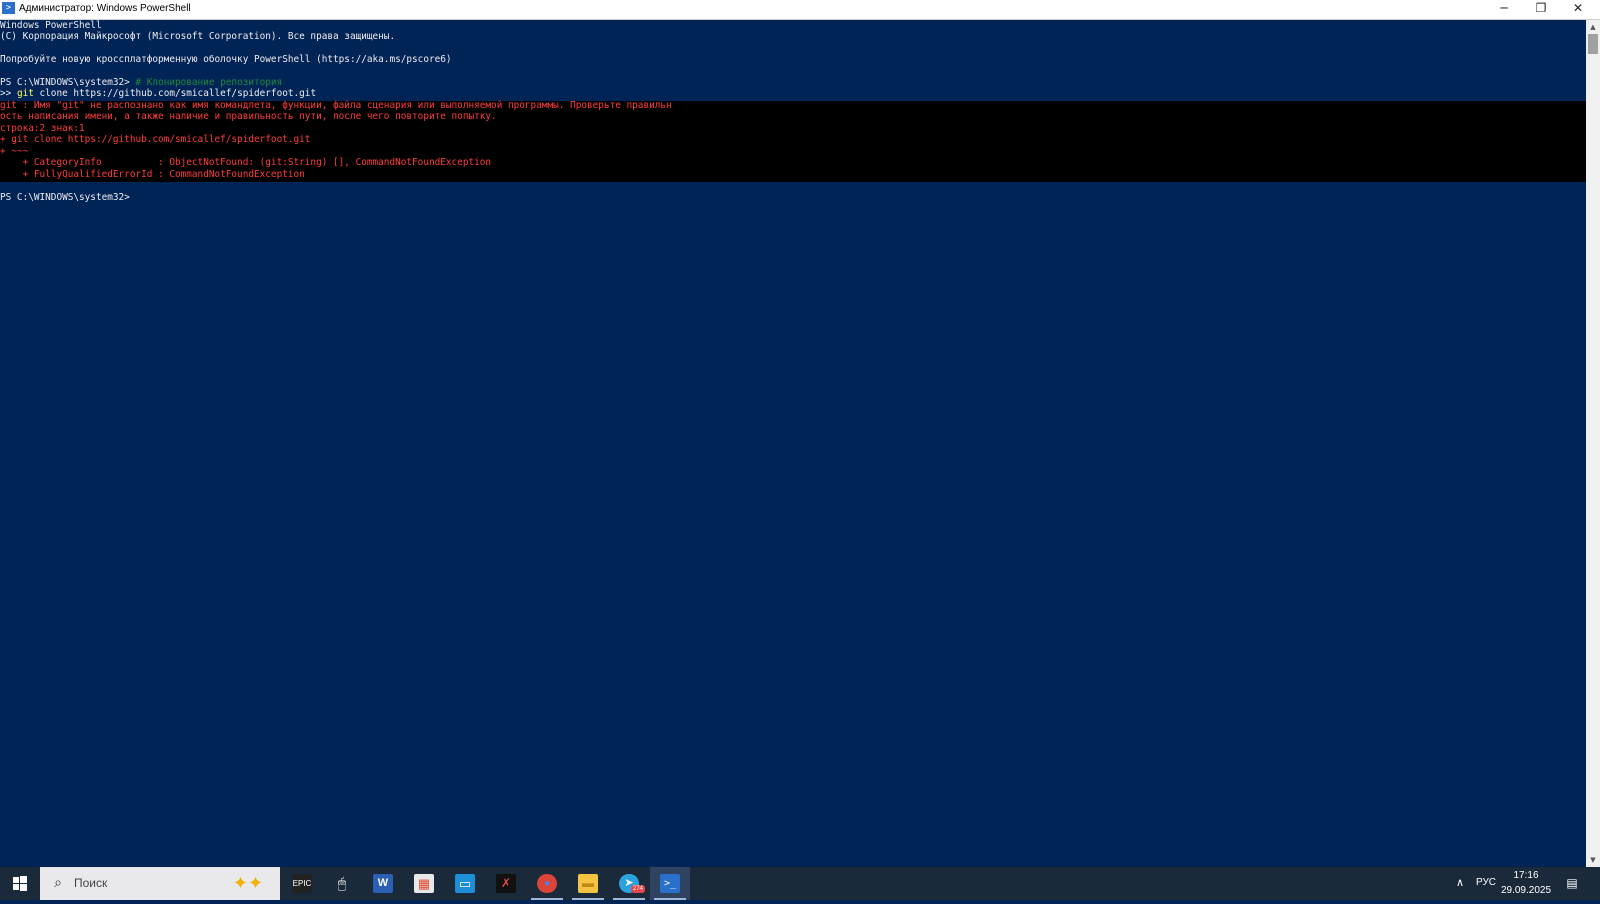 This screenshot has height=904, width=1600. Describe the element at coordinates (1593, 860) in the screenshot. I see `scroll-down-arrow-icon: ▼` at that location.